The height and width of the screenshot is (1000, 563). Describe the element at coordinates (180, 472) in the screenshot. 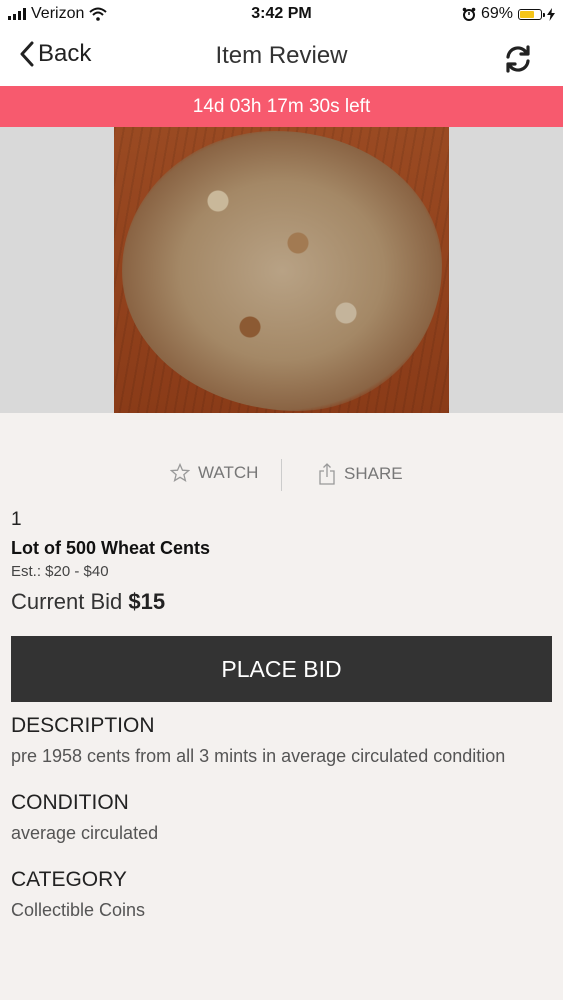

I see `star-icon` at that location.